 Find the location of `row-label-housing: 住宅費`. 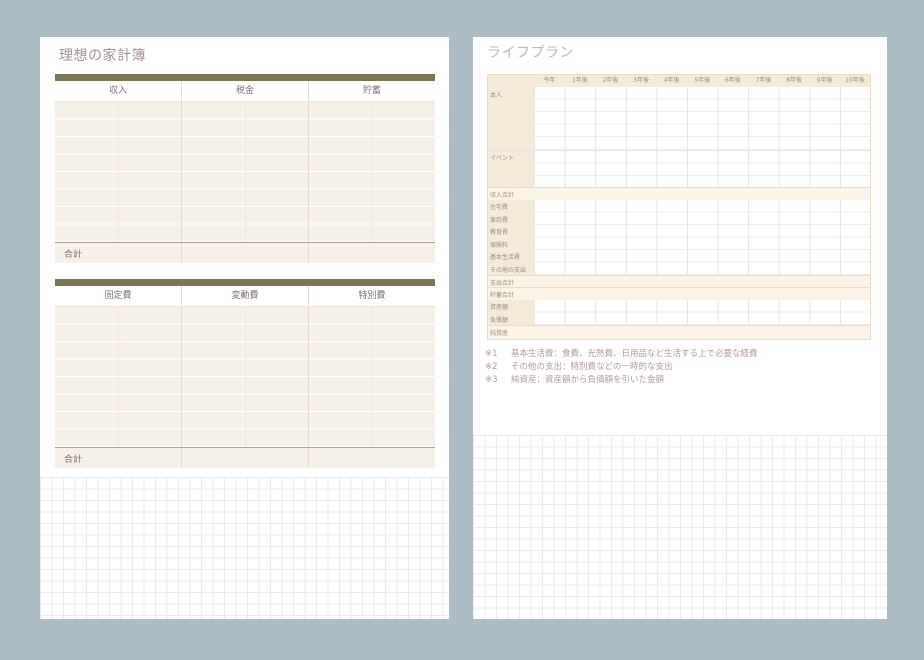

row-label-housing: 住宅費 is located at coordinates (499, 207).